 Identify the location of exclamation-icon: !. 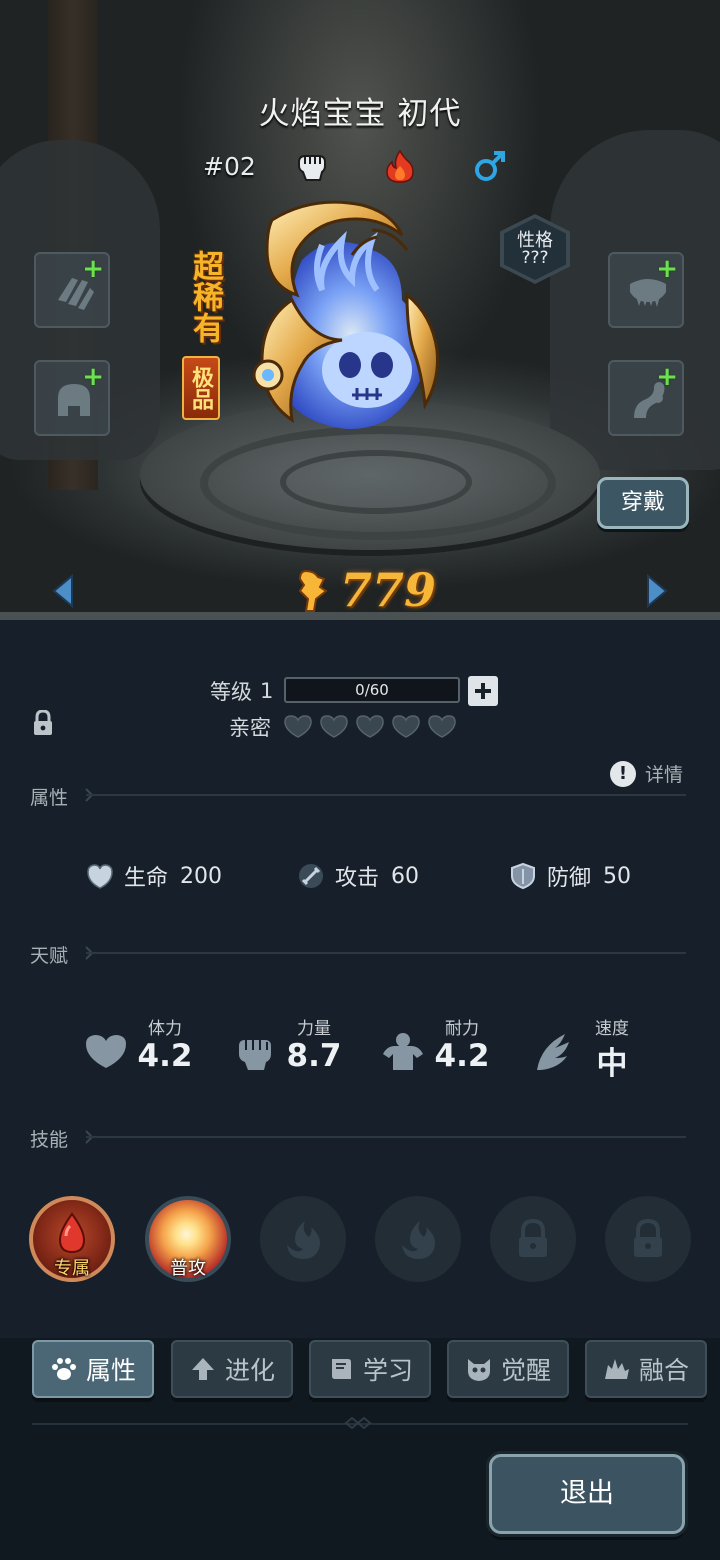
(623, 773).